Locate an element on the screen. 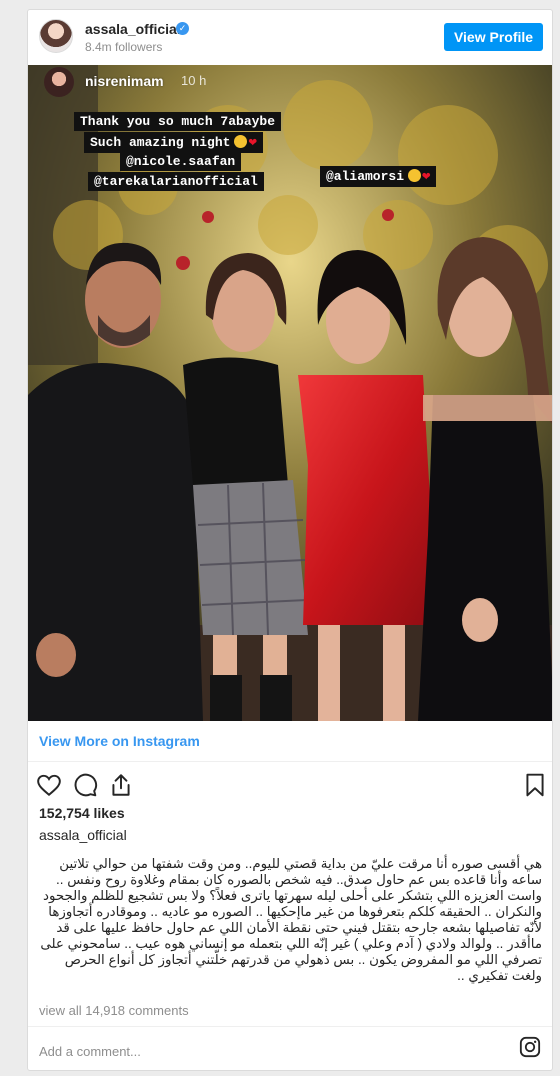 The width and height of the screenshot is (560, 1076). action-bar is located at coordinates (291, 786).